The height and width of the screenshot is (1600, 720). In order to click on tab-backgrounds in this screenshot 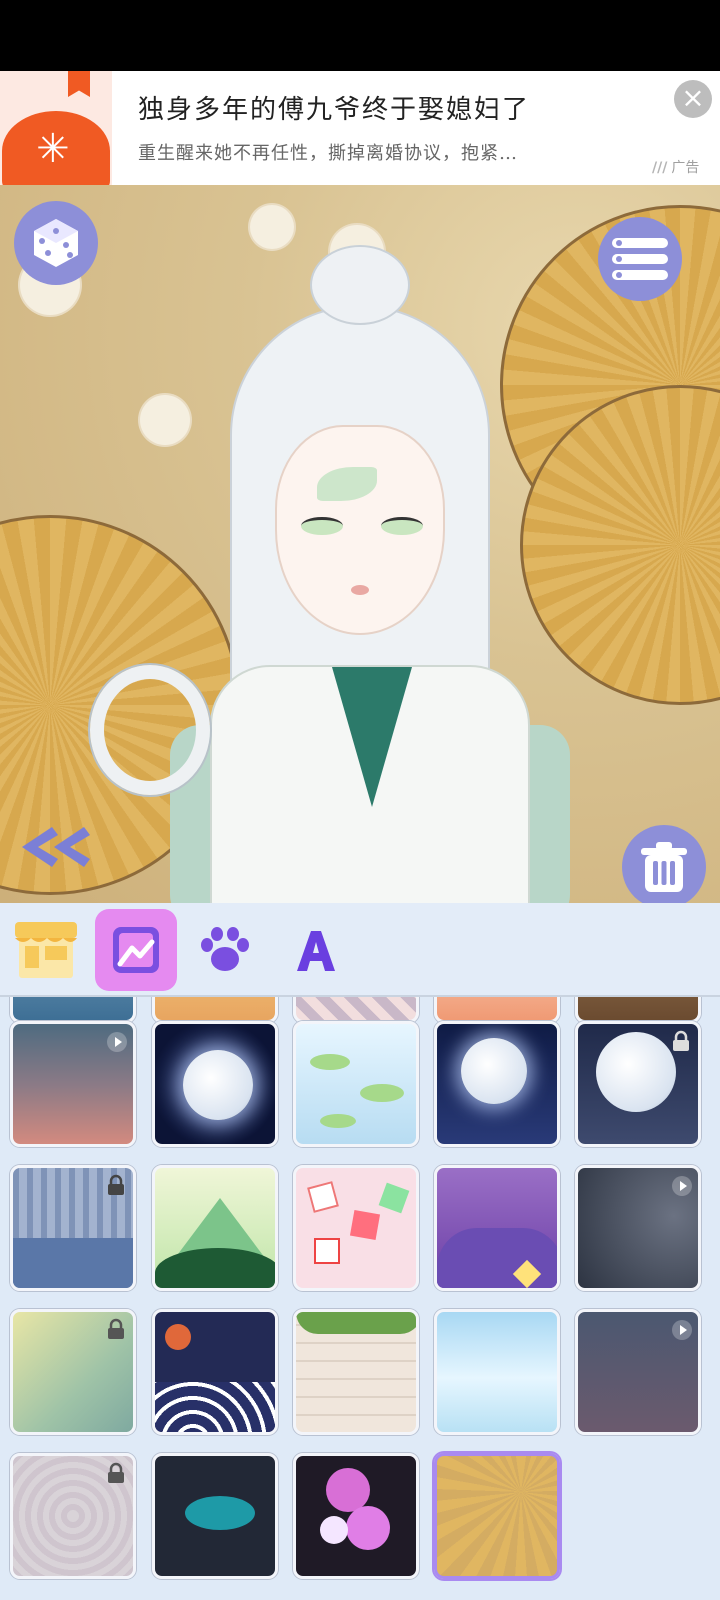, I will do `click(136, 950)`.